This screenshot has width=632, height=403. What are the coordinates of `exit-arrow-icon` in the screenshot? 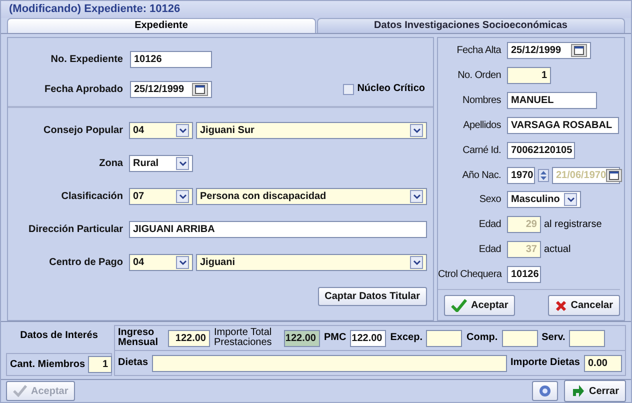 It's located at (577, 391).